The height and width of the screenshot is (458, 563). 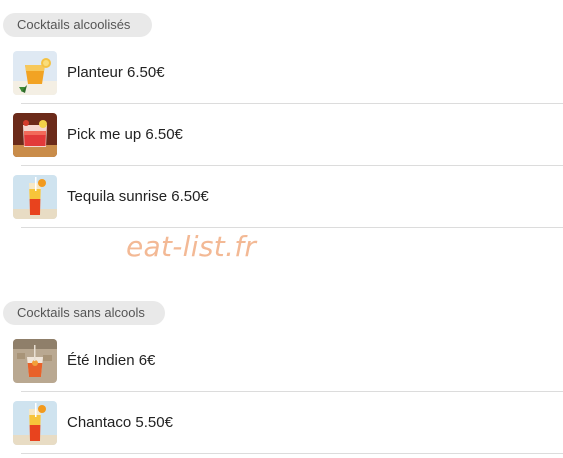 I want to click on menu-item-label: Été Indien 6€, so click(x=111, y=360).